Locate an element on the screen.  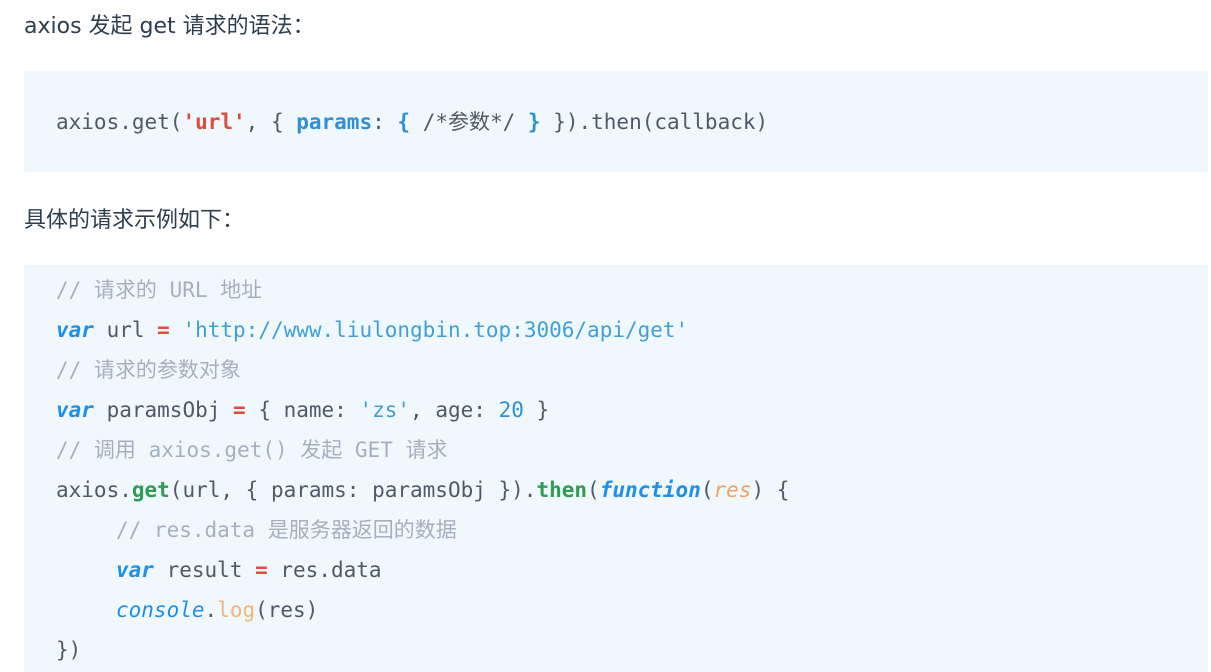
code-line-10: }) is located at coordinates (68, 650).